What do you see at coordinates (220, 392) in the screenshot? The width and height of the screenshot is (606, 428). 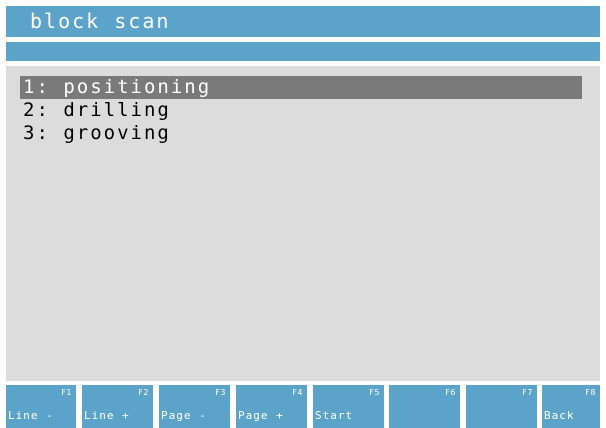 I see `softkey-number: F3` at bounding box center [220, 392].